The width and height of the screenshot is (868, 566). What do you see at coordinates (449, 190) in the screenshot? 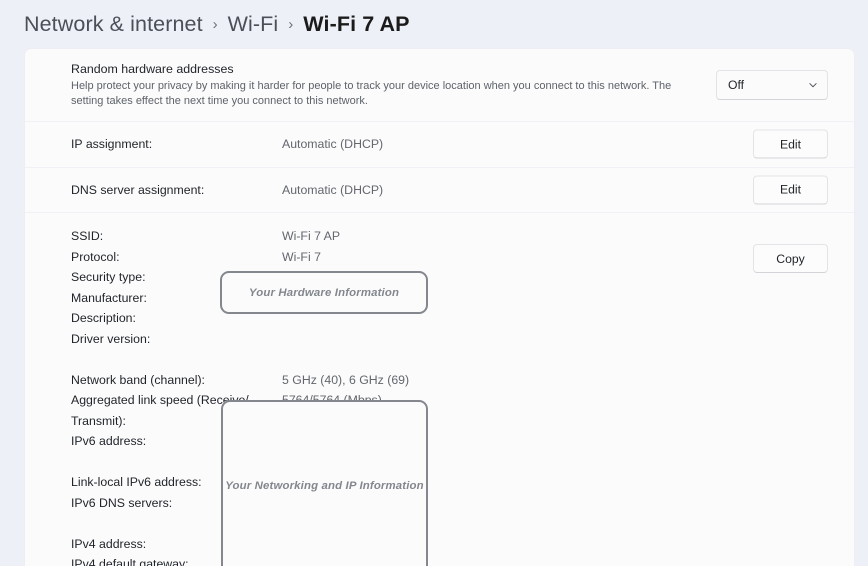
I see `dns-assignment-line: DNS server assignment: Automatic (DHCP)` at bounding box center [449, 190].